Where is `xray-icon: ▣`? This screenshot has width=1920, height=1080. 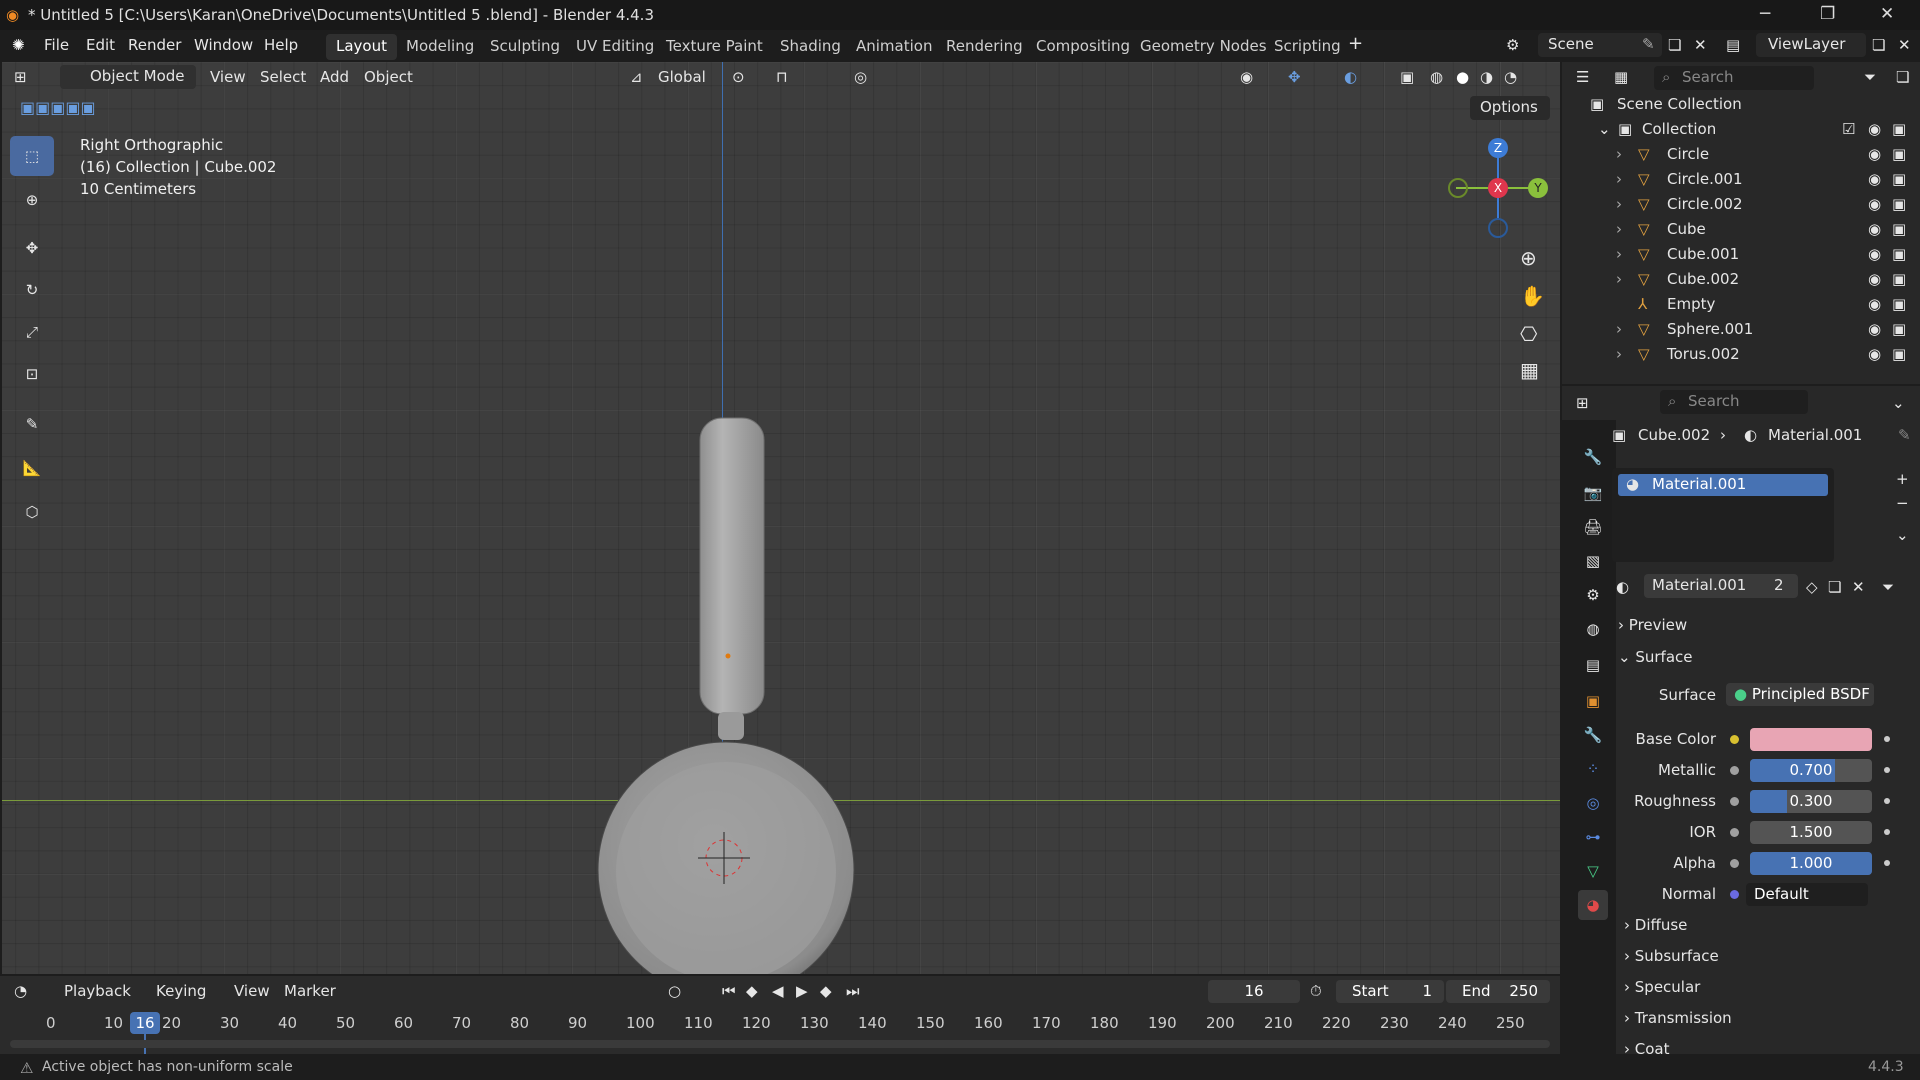
xray-icon: ▣ is located at coordinates (1407, 77).